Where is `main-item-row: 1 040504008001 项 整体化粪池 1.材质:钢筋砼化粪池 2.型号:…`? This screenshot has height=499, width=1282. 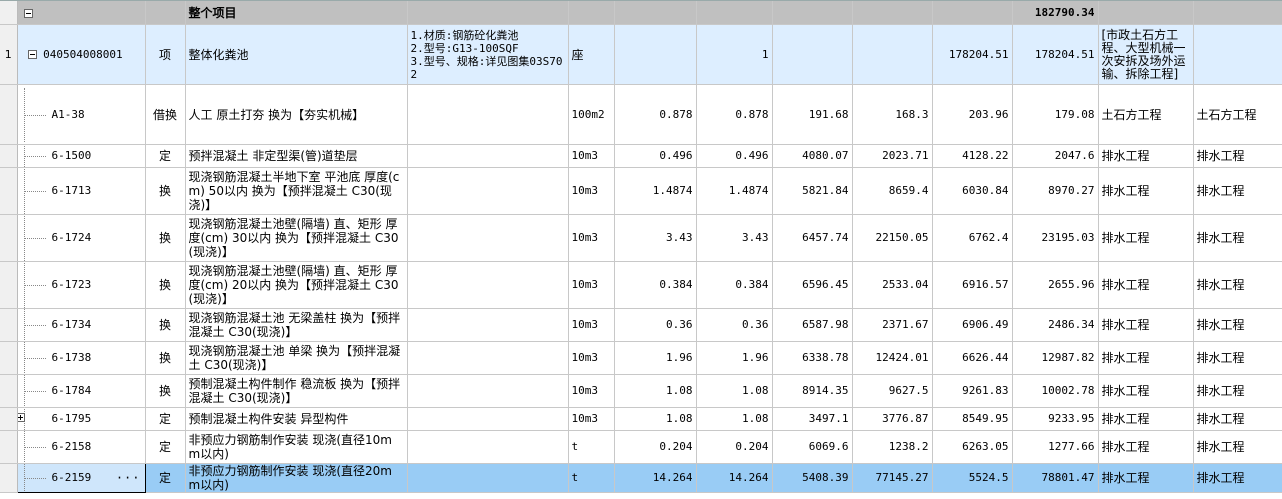 main-item-row: 1 040504008001 项 整体化粪池 1.材质:钢筋砼化粪池 2.型号:… is located at coordinates (641, 54).